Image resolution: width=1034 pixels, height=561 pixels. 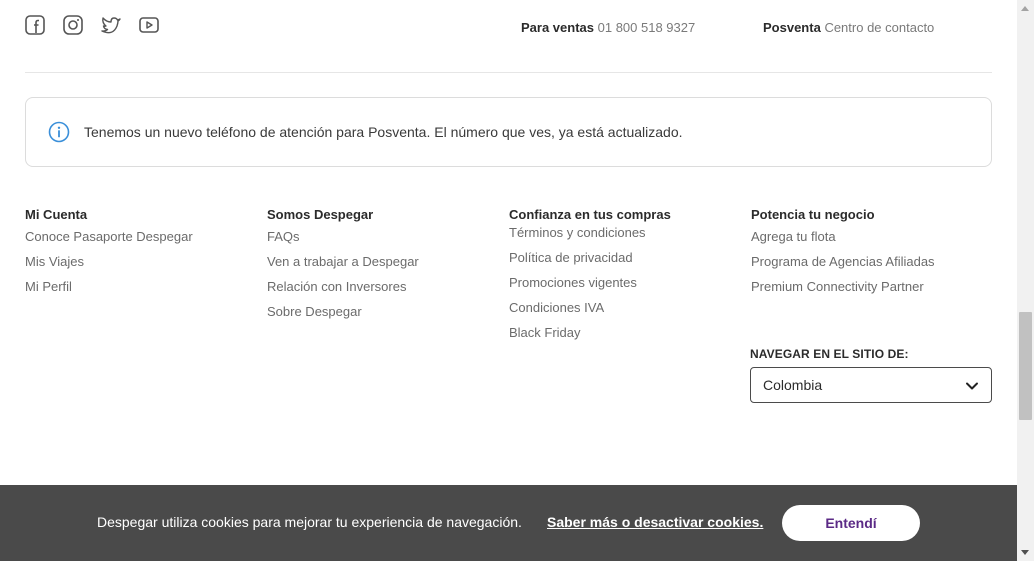 What do you see at coordinates (793, 385) in the screenshot?
I see `country-select-value: Colombia` at bounding box center [793, 385].